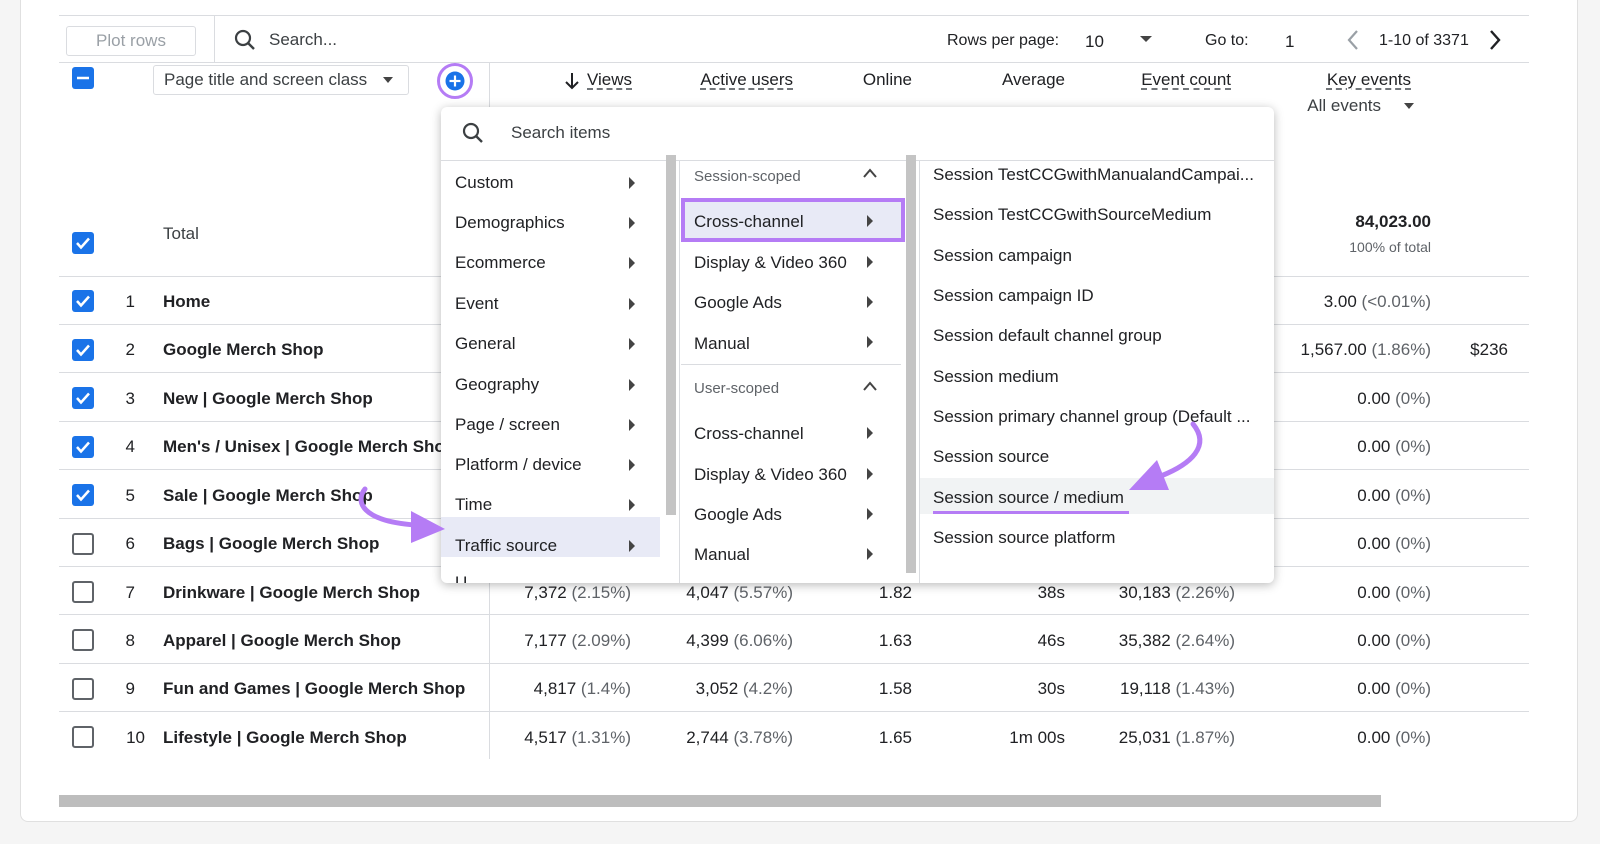 The height and width of the screenshot is (844, 1600). What do you see at coordinates (1341, 106) in the screenshot?
I see `key-events-filter: All events` at bounding box center [1341, 106].